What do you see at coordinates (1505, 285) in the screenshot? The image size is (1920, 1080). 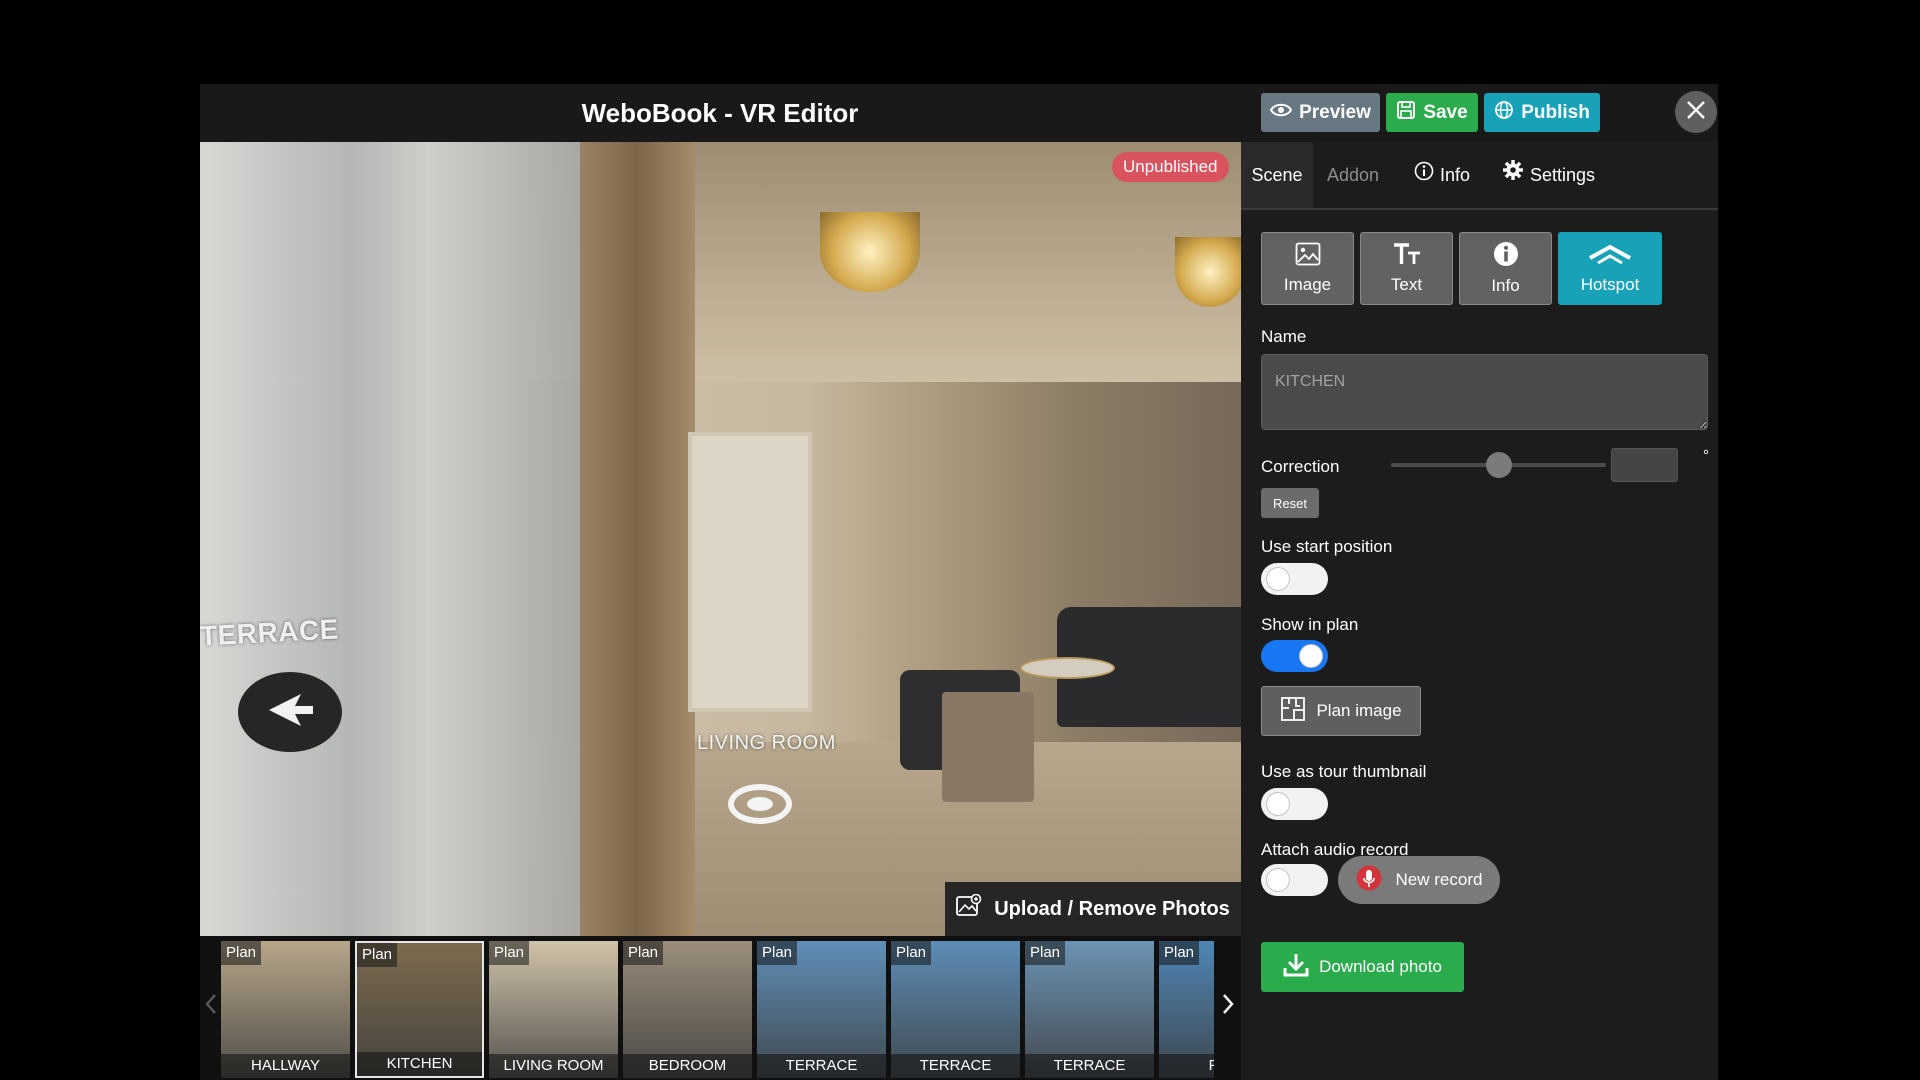 I see `info-label: Info` at bounding box center [1505, 285].